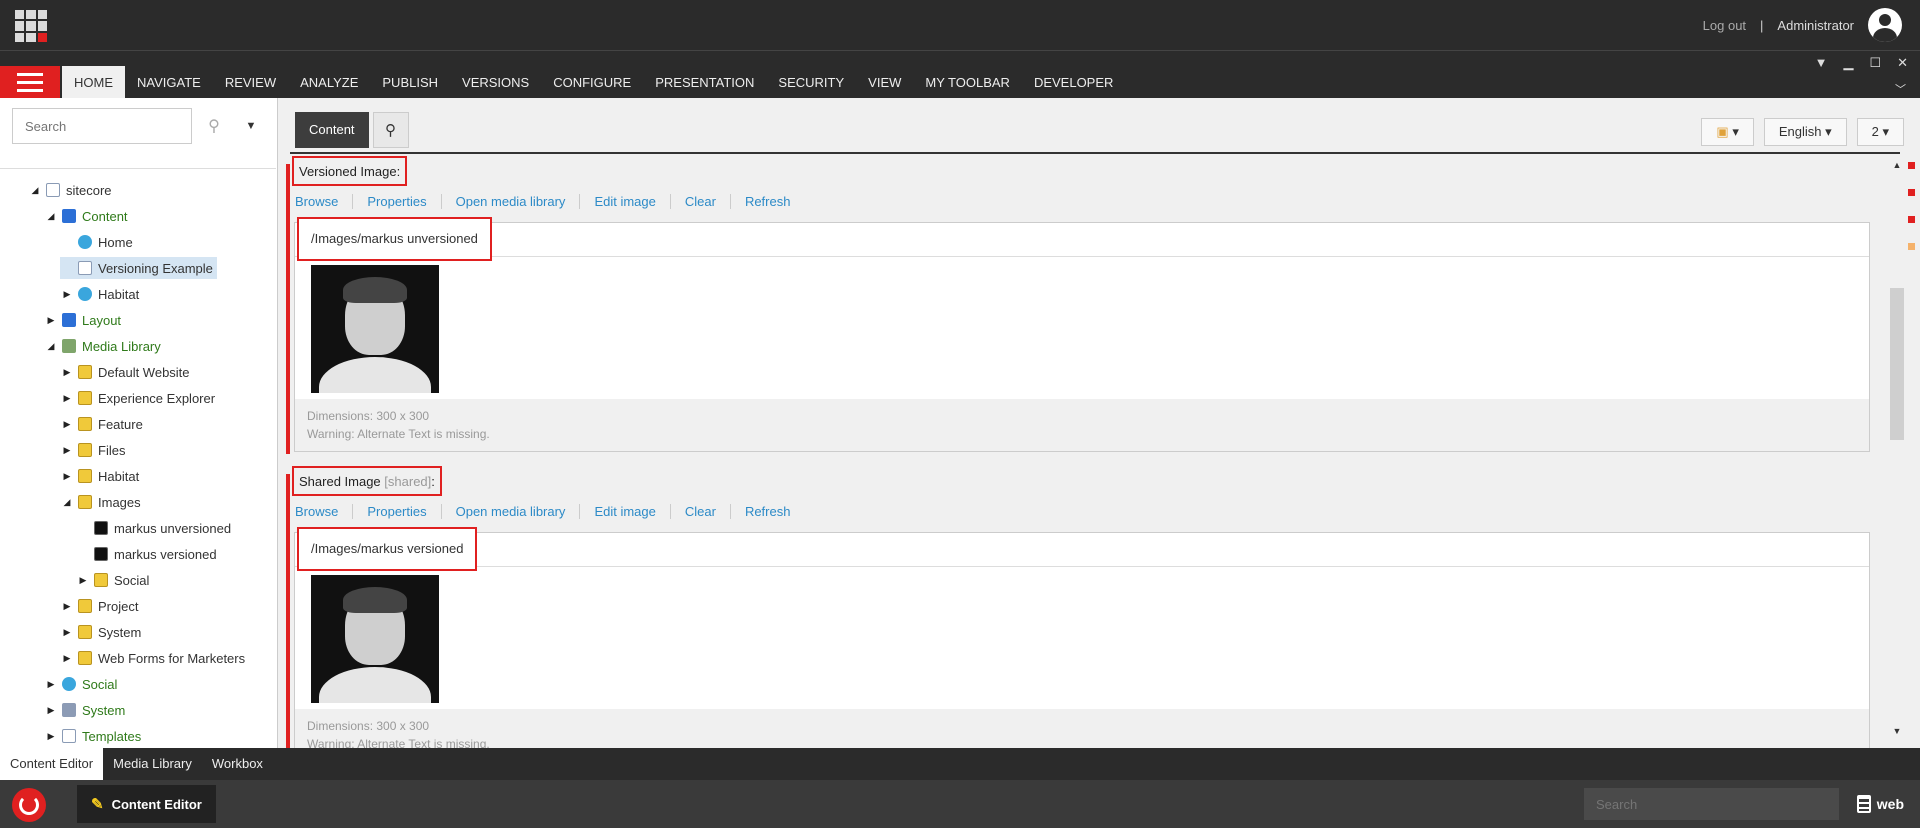  What do you see at coordinates (138, 398) in the screenshot?
I see `tree-node: ▶ Experience Explorer` at bounding box center [138, 398].